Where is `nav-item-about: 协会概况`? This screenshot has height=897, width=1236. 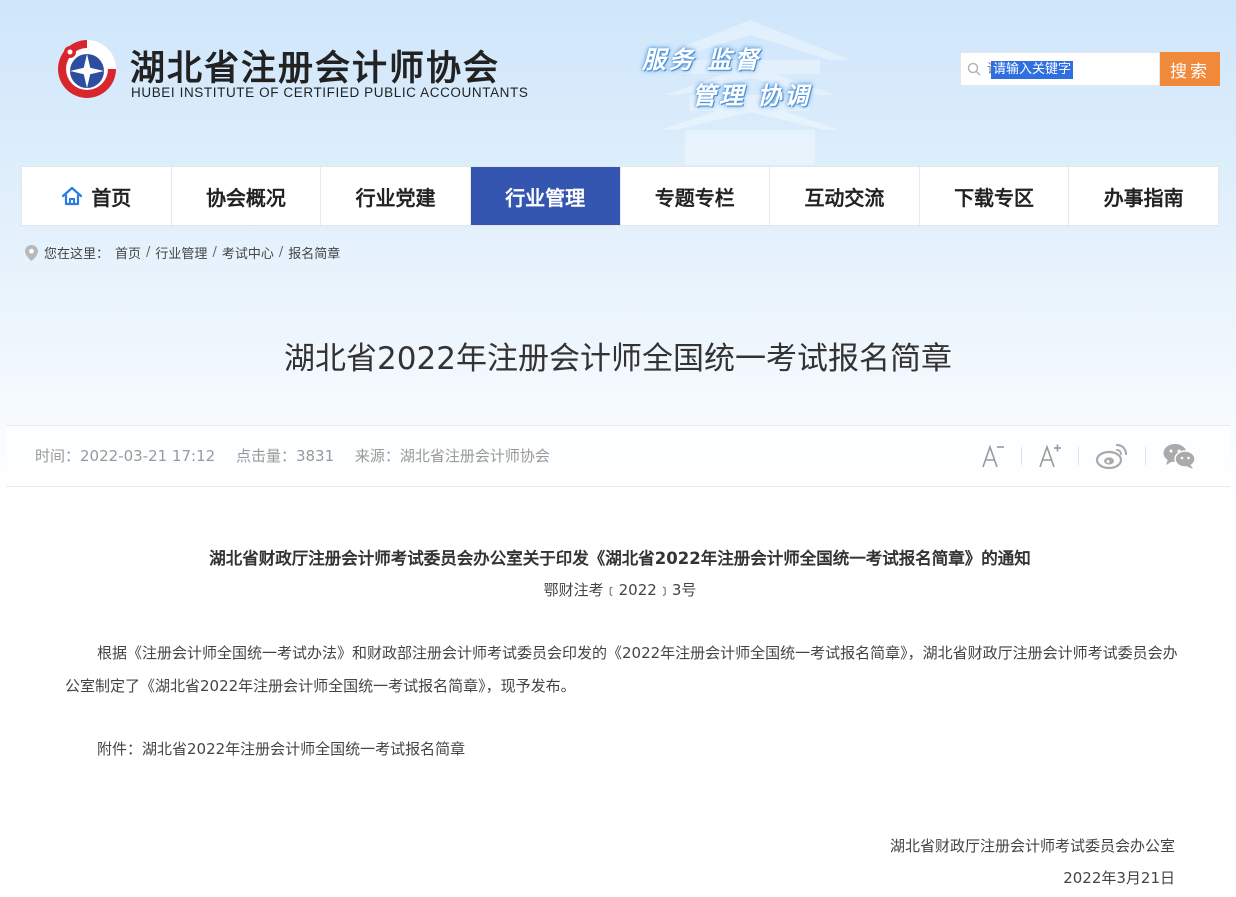
nav-item-about: 协会概况 is located at coordinates (247, 196).